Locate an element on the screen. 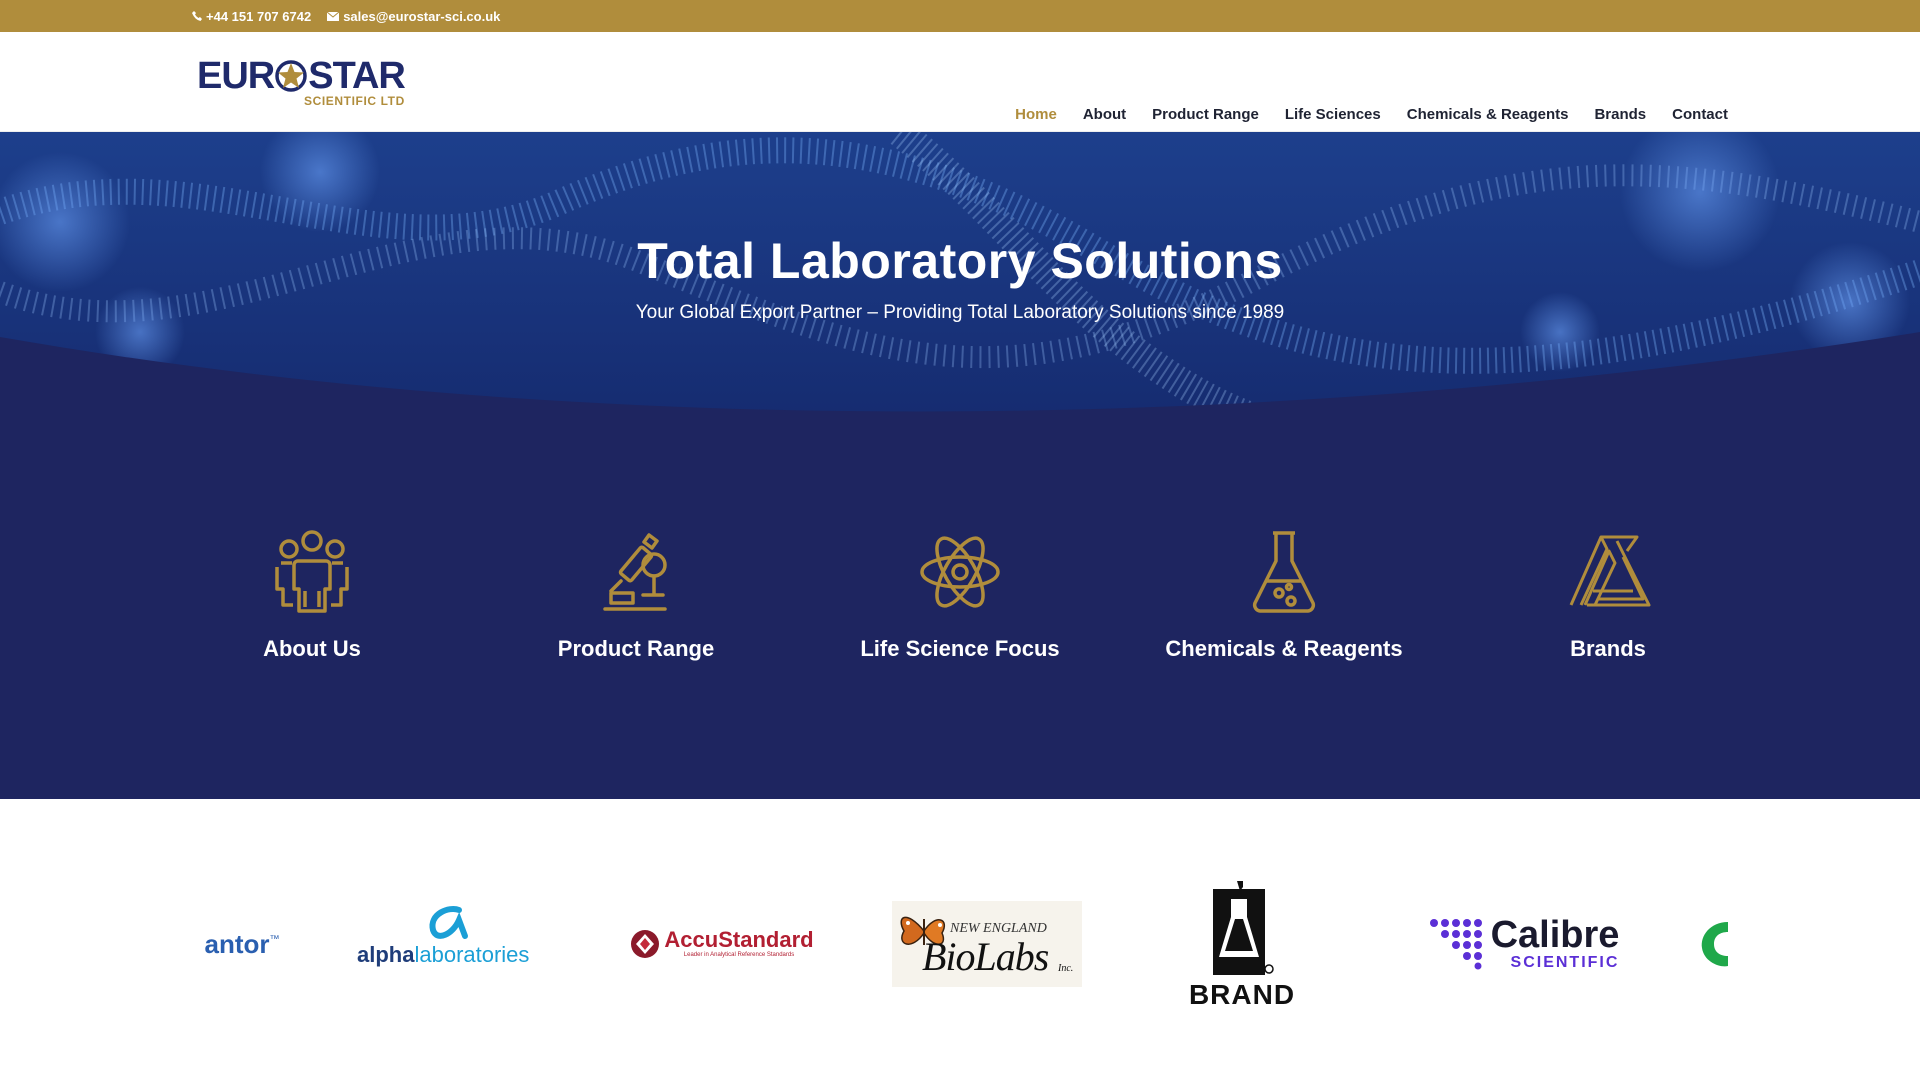  site-logo: EUR STAR SCIENTIFIC LTD is located at coordinates (302, 82).